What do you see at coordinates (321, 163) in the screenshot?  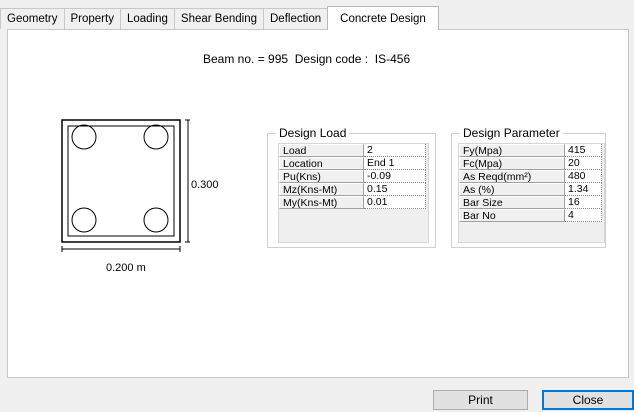 I see `row-name: Location` at bounding box center [321, 163].